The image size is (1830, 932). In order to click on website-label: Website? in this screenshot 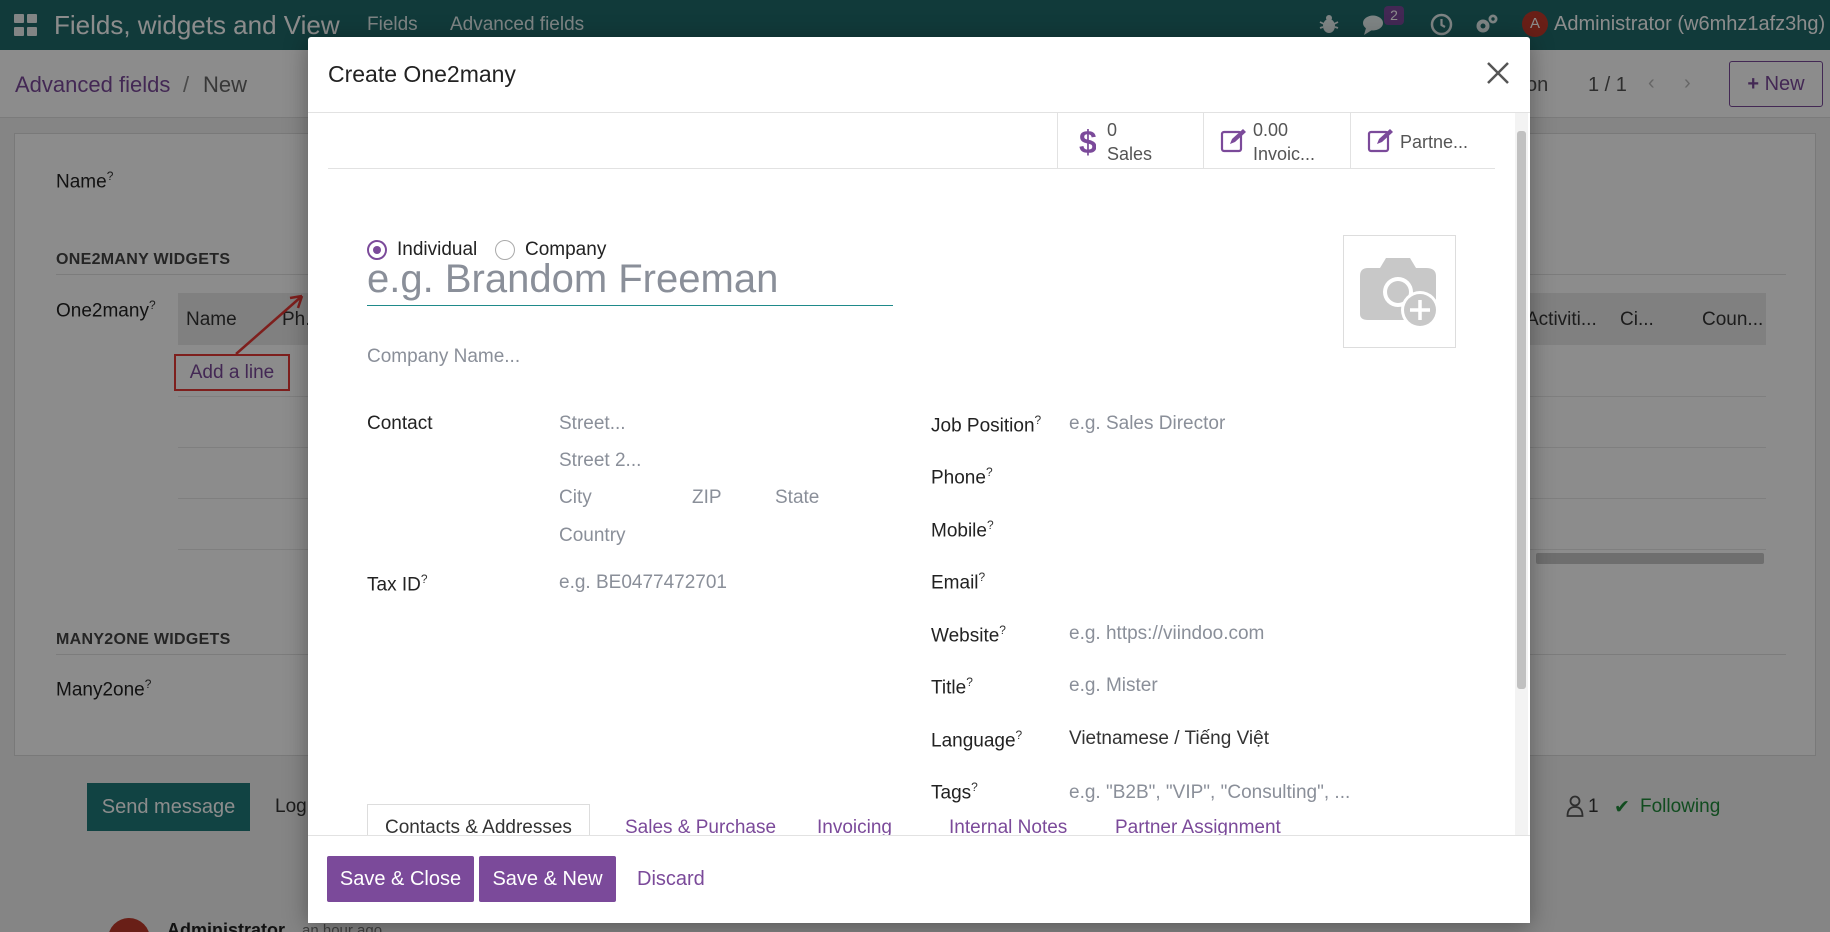, I will do `click(968, 635)`.